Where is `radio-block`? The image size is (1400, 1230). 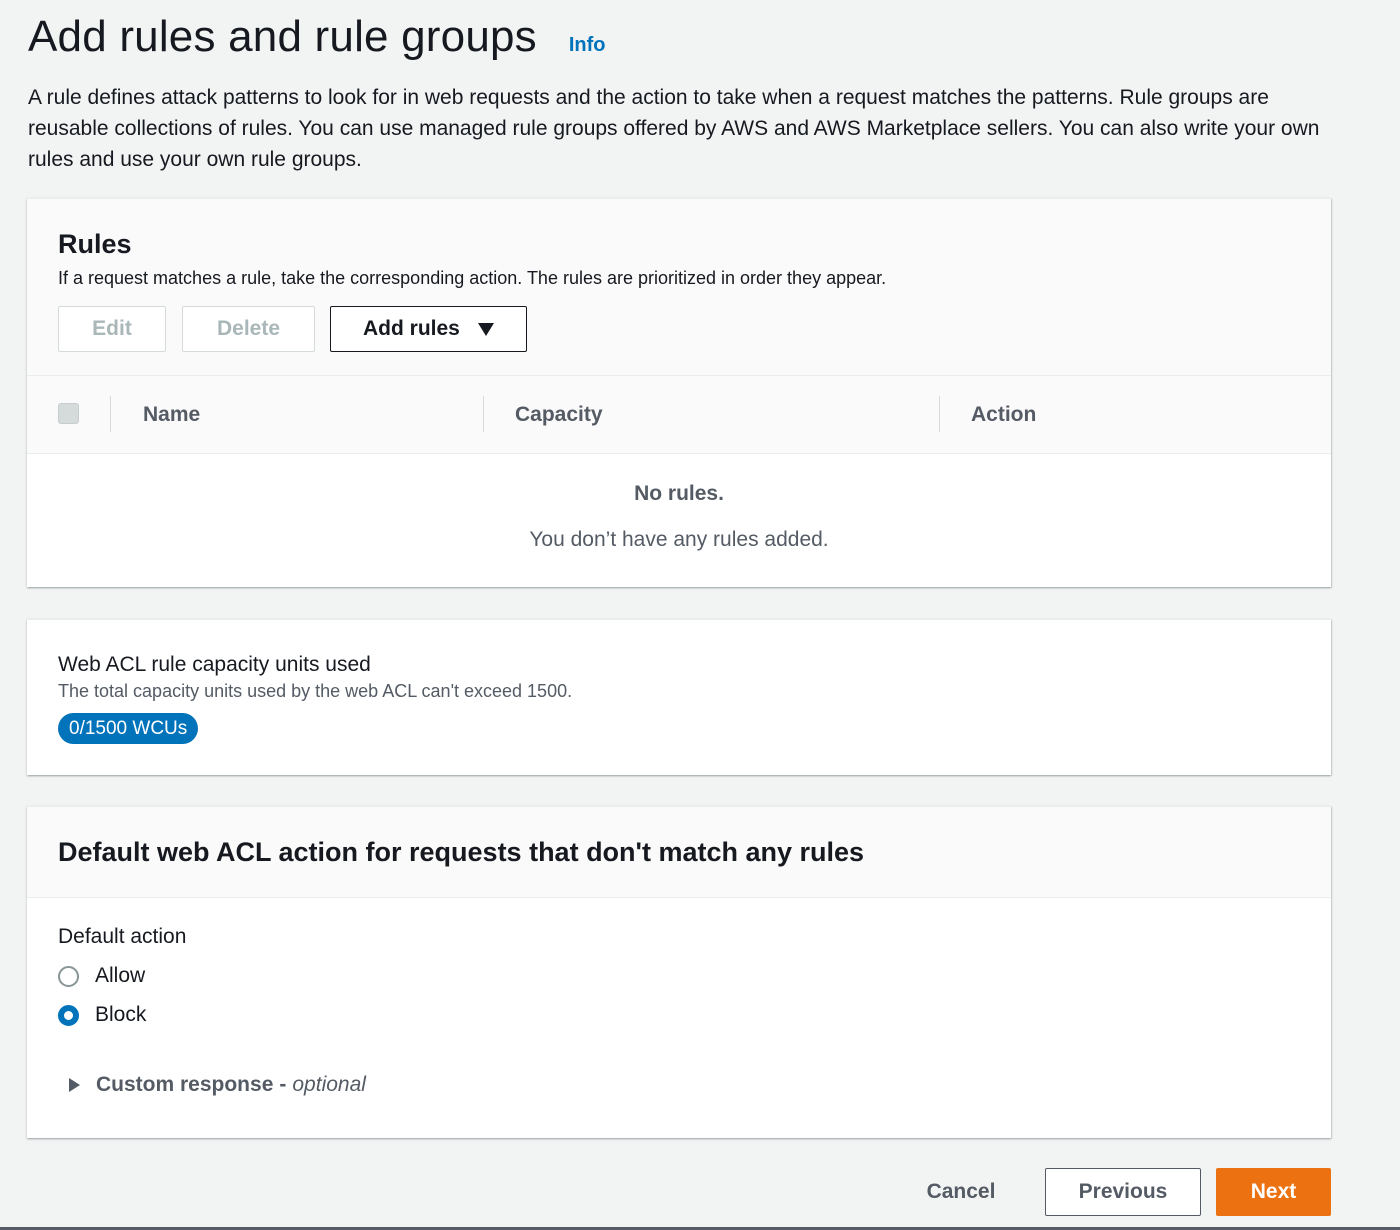 radio-block is located at coordinates (68, 1015).